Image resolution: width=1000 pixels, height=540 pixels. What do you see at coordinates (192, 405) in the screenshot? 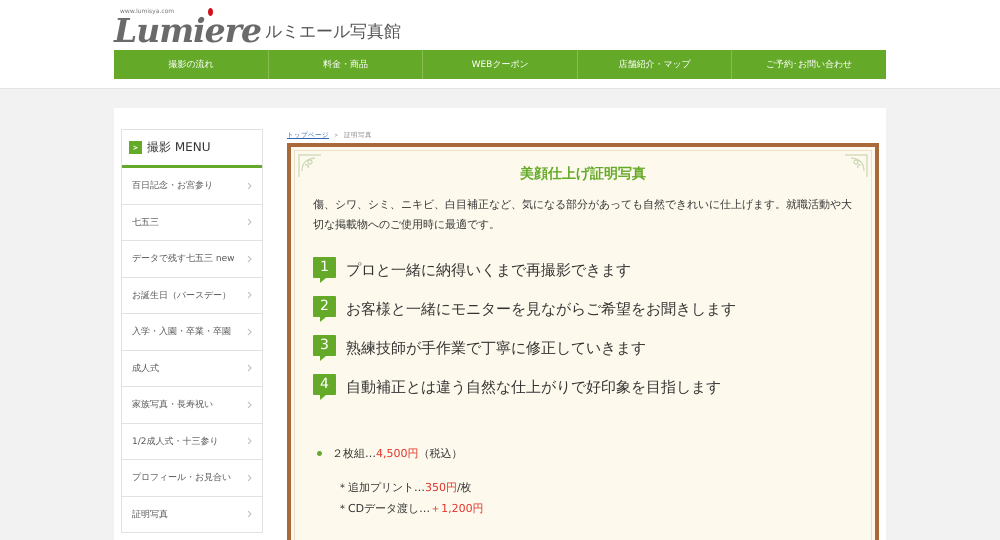
I see `menu-item: 家族写真・長寿祝い` at bounding box center [192, 405].